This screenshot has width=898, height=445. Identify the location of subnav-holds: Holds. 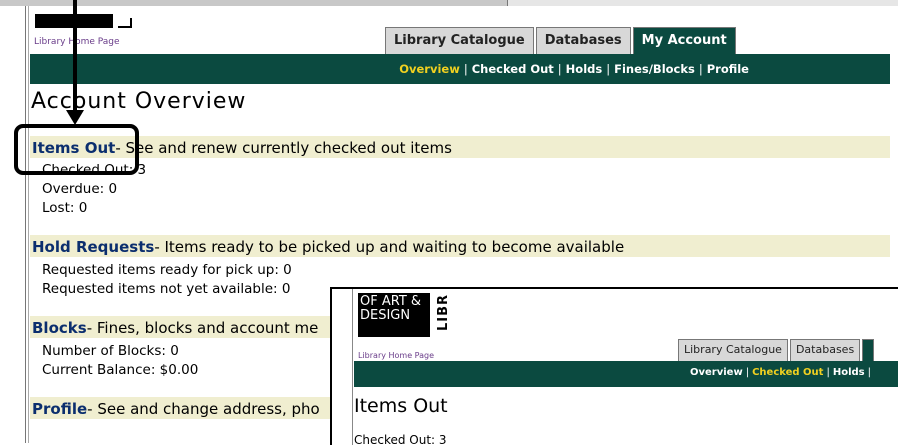
(584, 69).